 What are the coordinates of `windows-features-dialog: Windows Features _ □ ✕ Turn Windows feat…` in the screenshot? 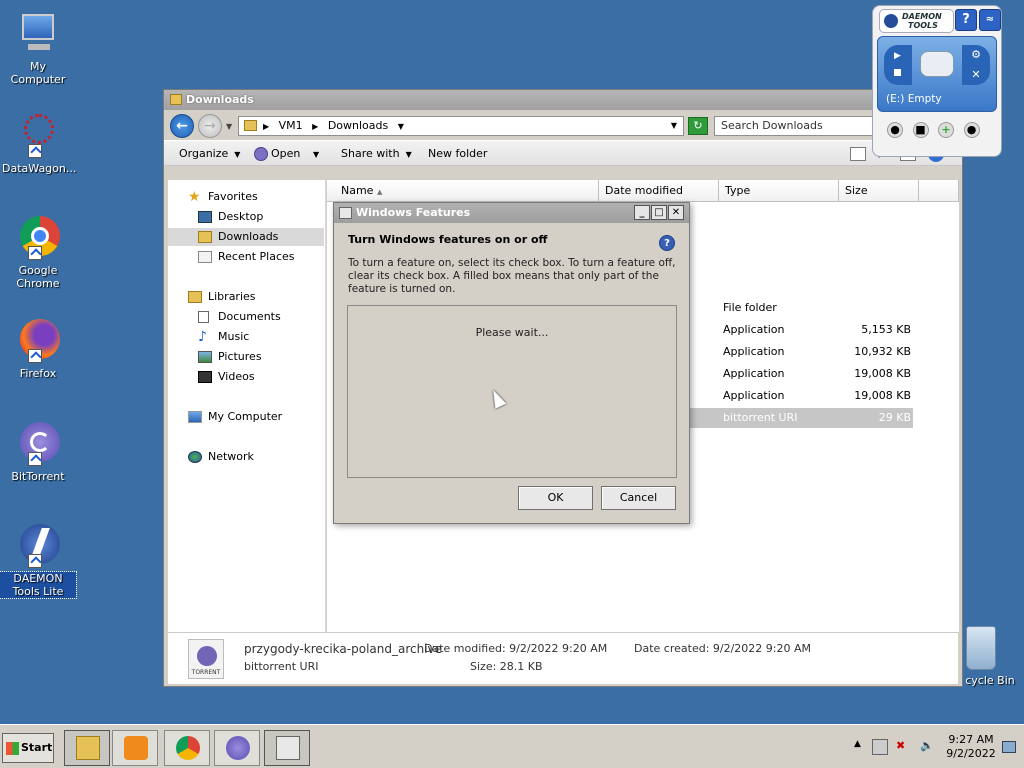 It's located at (511, 363).